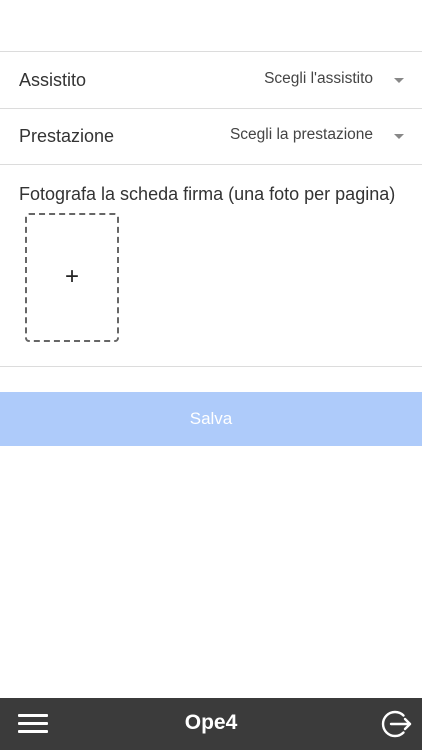 This screenshot has height=750, width=422. I want to click on prestazione-row: Prestazione Scegli la prestazione, so click(211, 137).